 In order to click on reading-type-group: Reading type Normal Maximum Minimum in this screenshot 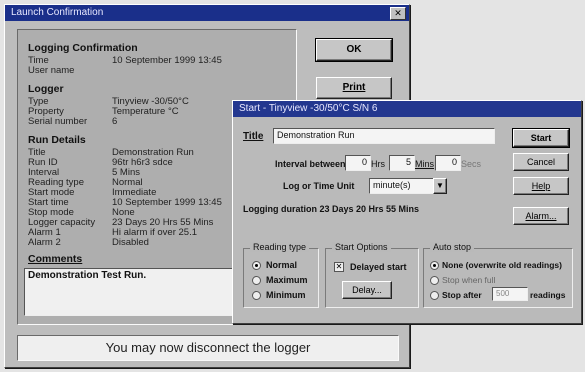, I will do `click(281, 275)`.